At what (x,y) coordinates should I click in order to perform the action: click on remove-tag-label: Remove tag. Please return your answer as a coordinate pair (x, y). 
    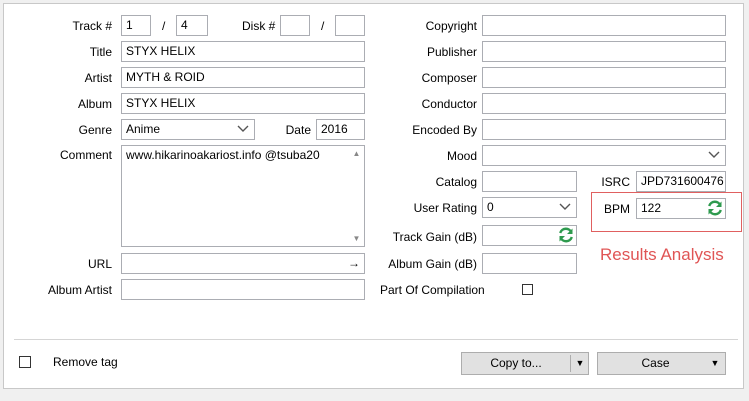
    Looking at the image, I should click on (85, 362).